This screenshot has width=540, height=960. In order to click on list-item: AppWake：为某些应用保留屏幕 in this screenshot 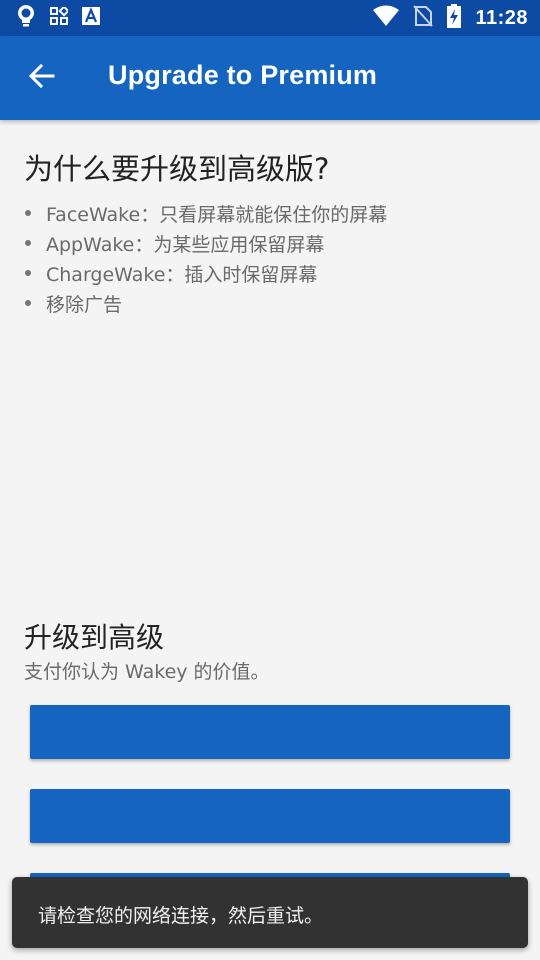, I will do `click(205, 243)`.